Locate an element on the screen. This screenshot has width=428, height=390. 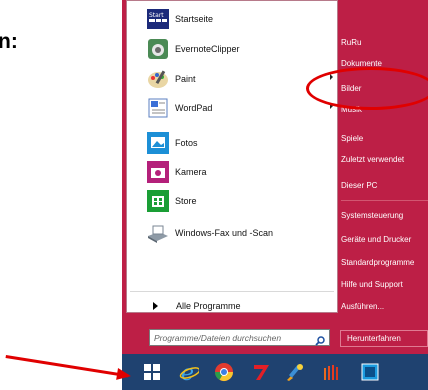
program-label: Store is located at coordinates (186, 200).